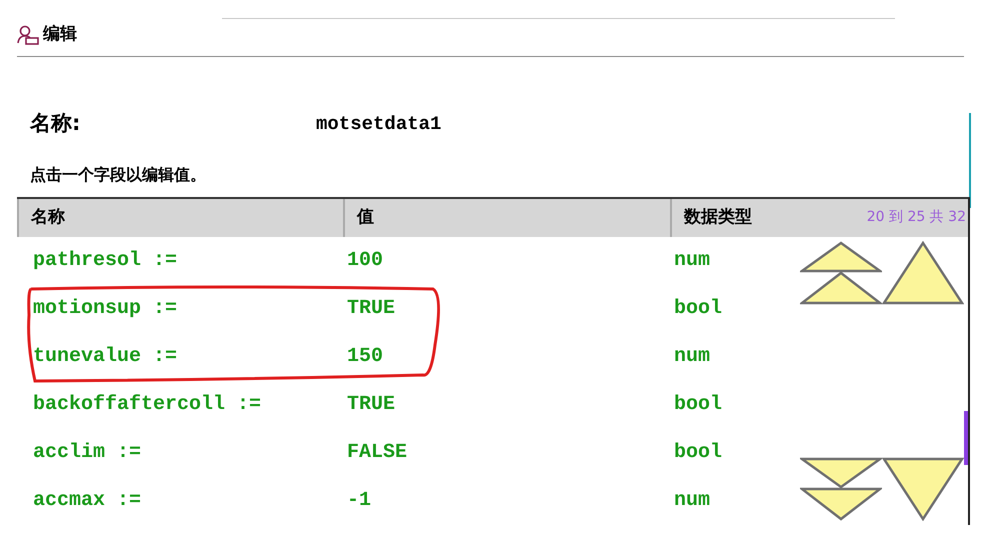 This screenshot has height=537, width=981. I want to click on field-name: accmax :=, so click(180, 501).